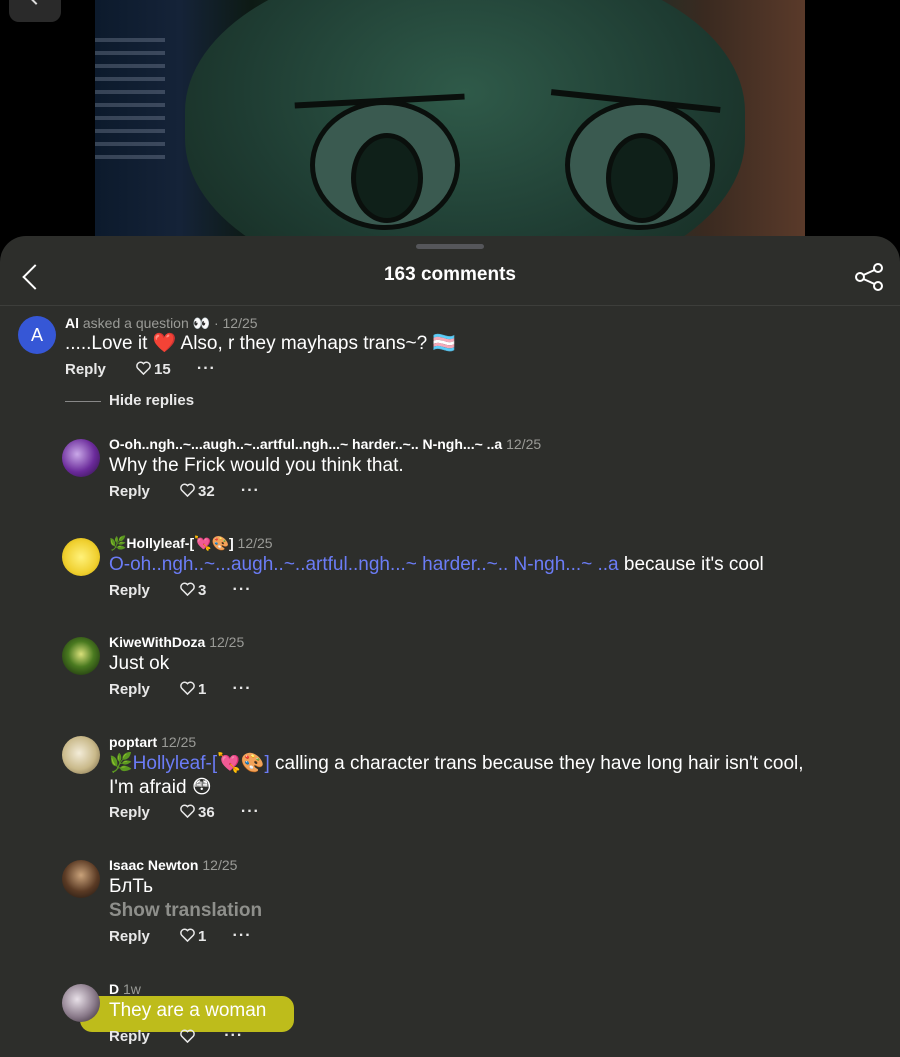  I want to click on comment-author: Isaac Newton, so click(153, 865).